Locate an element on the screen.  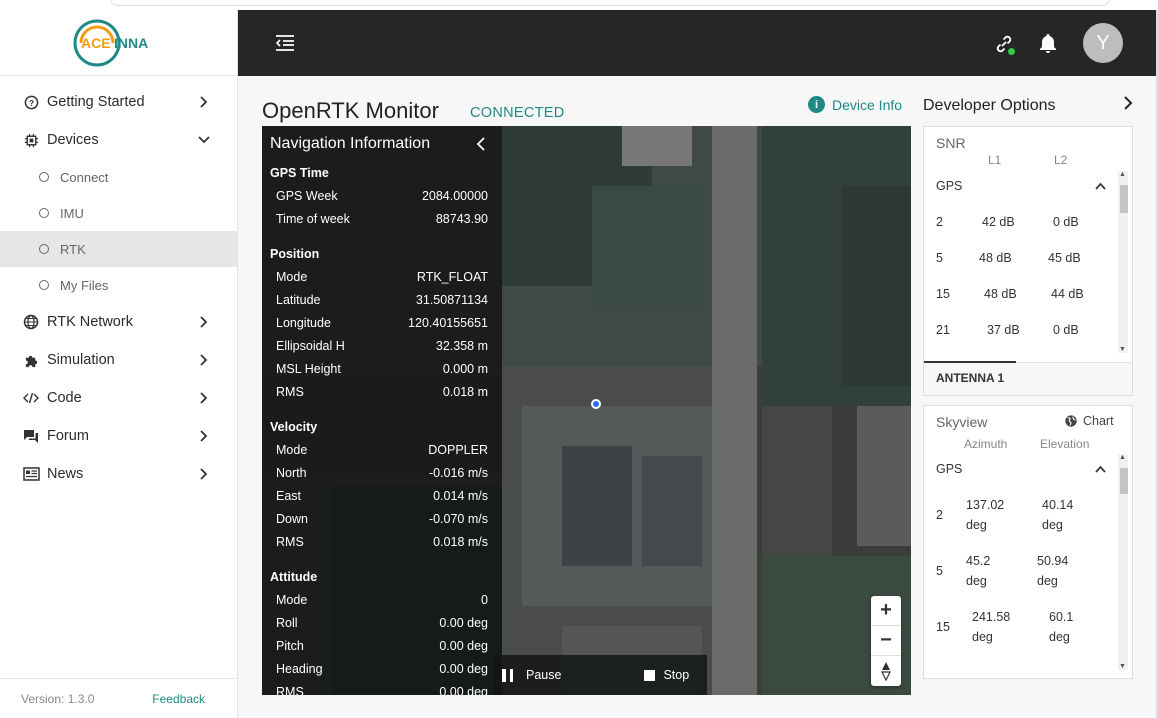
info-row: Time of week 88743.90 is located at coordinates (382, 219).